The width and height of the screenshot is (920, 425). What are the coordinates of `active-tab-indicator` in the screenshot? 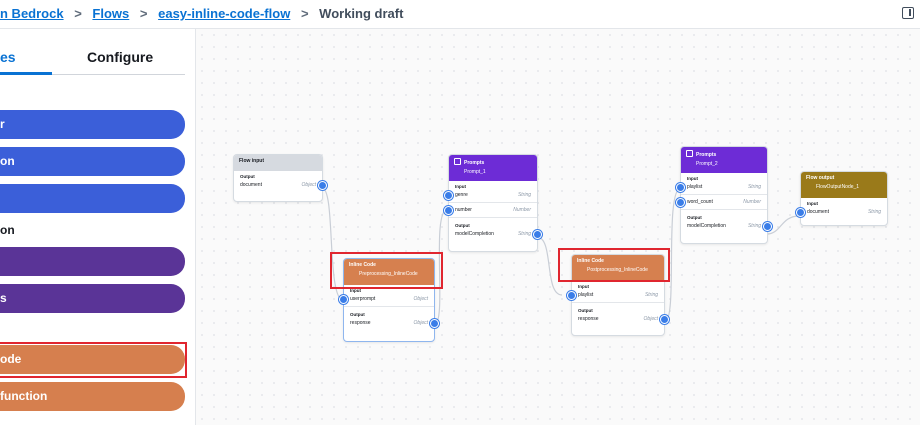 It's located at (26, 73).